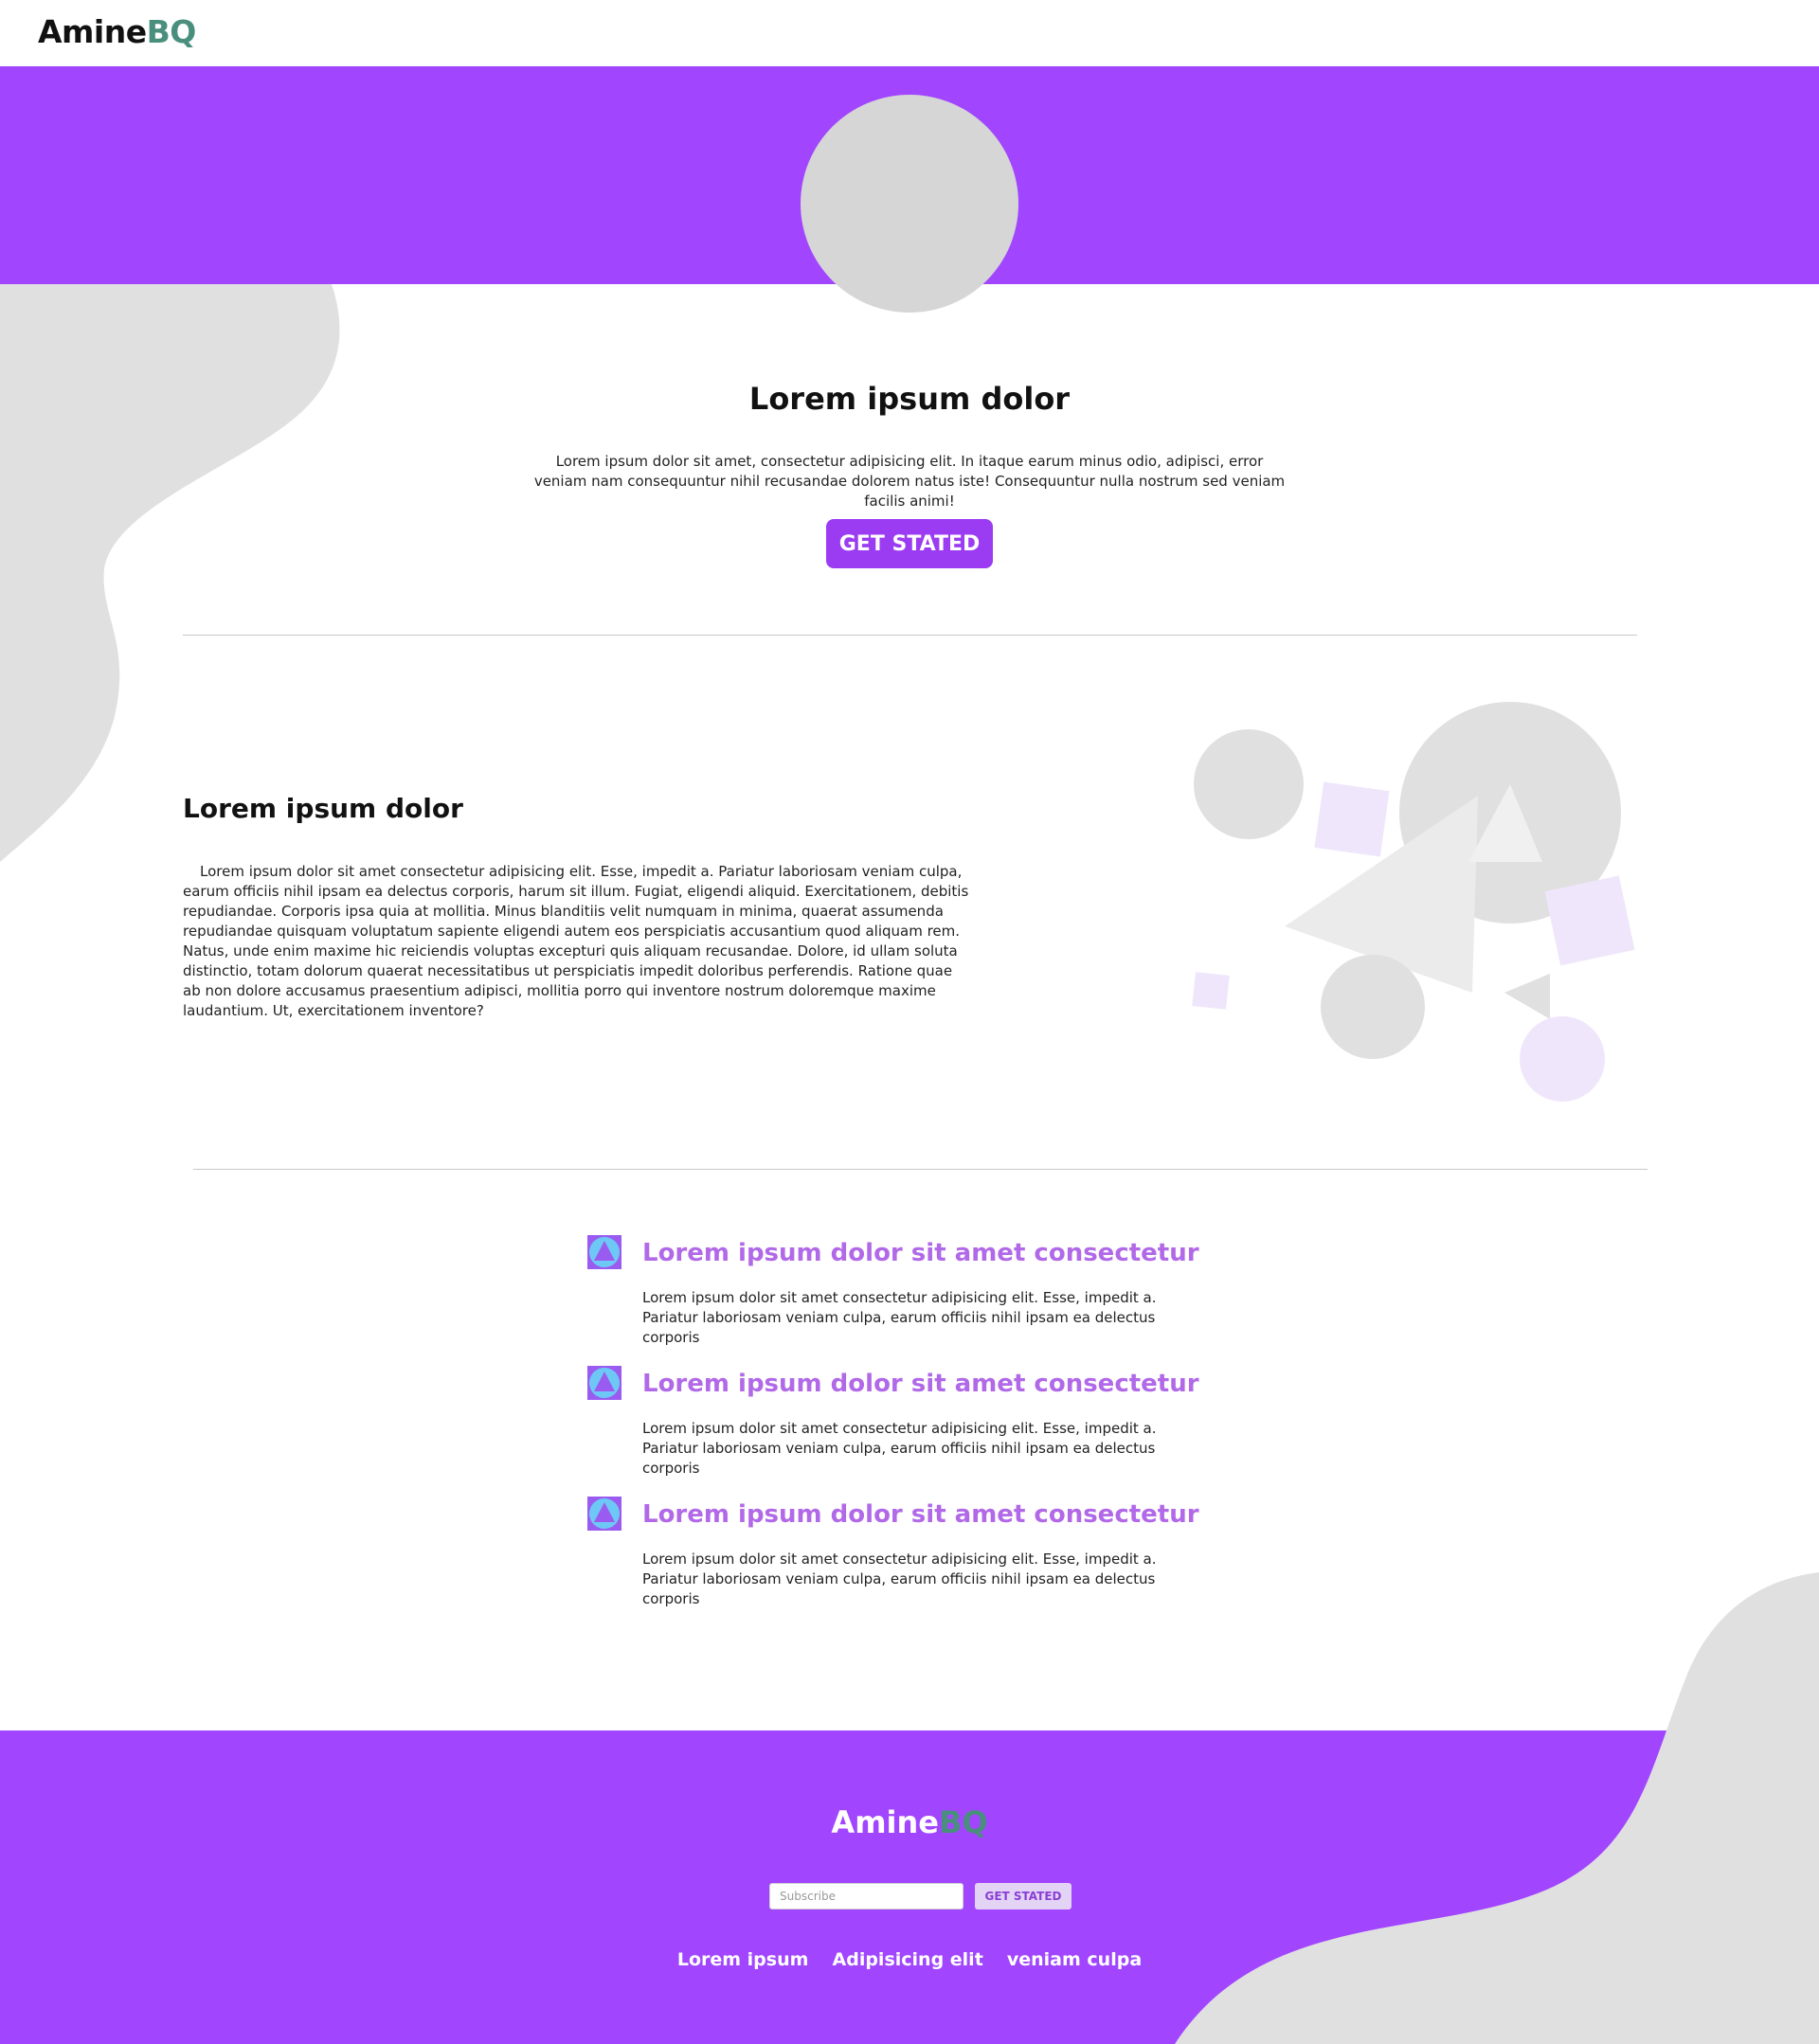 The height and width of the screenshot is (2044, 1819). Describe the element at coordinates (171, 31) in the screenshot. I see `logo-text-accent: BQ` at that location.